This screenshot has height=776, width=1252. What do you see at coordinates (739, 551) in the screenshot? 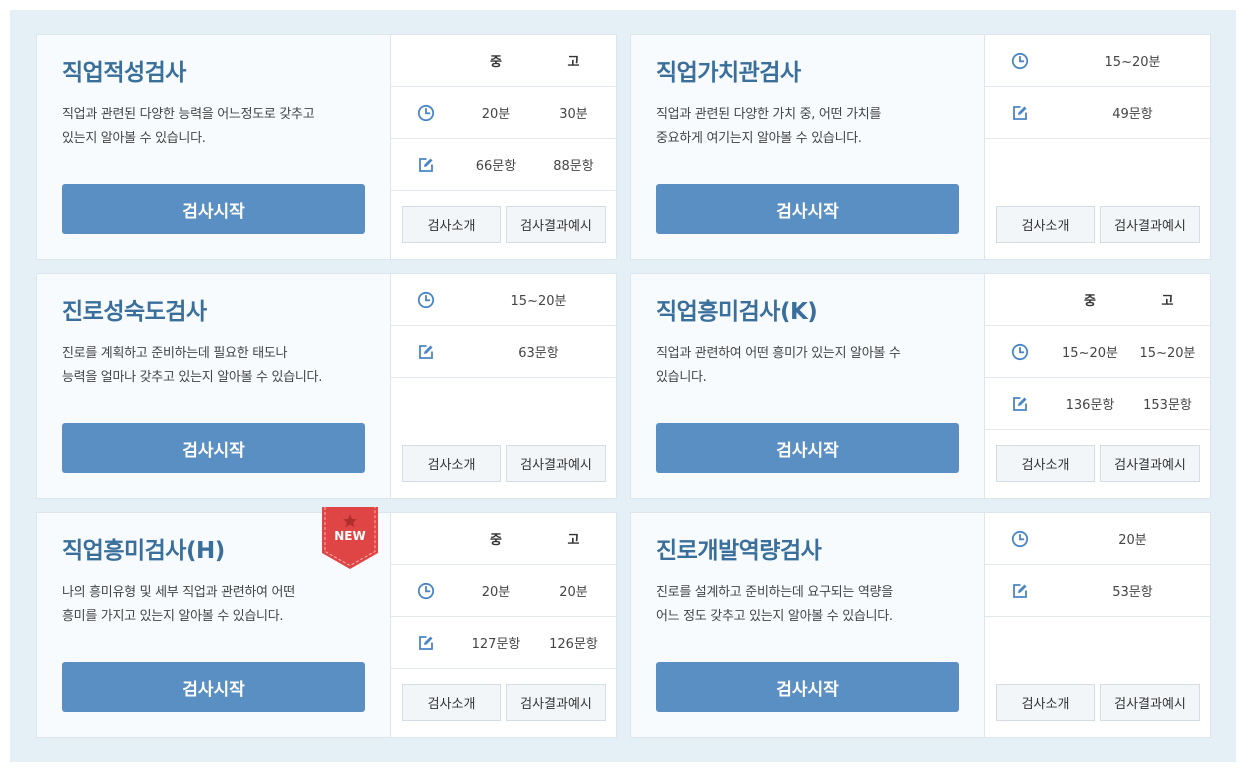
I see `card-title: 진로개발역량검사` at bounding box center [739, 551].